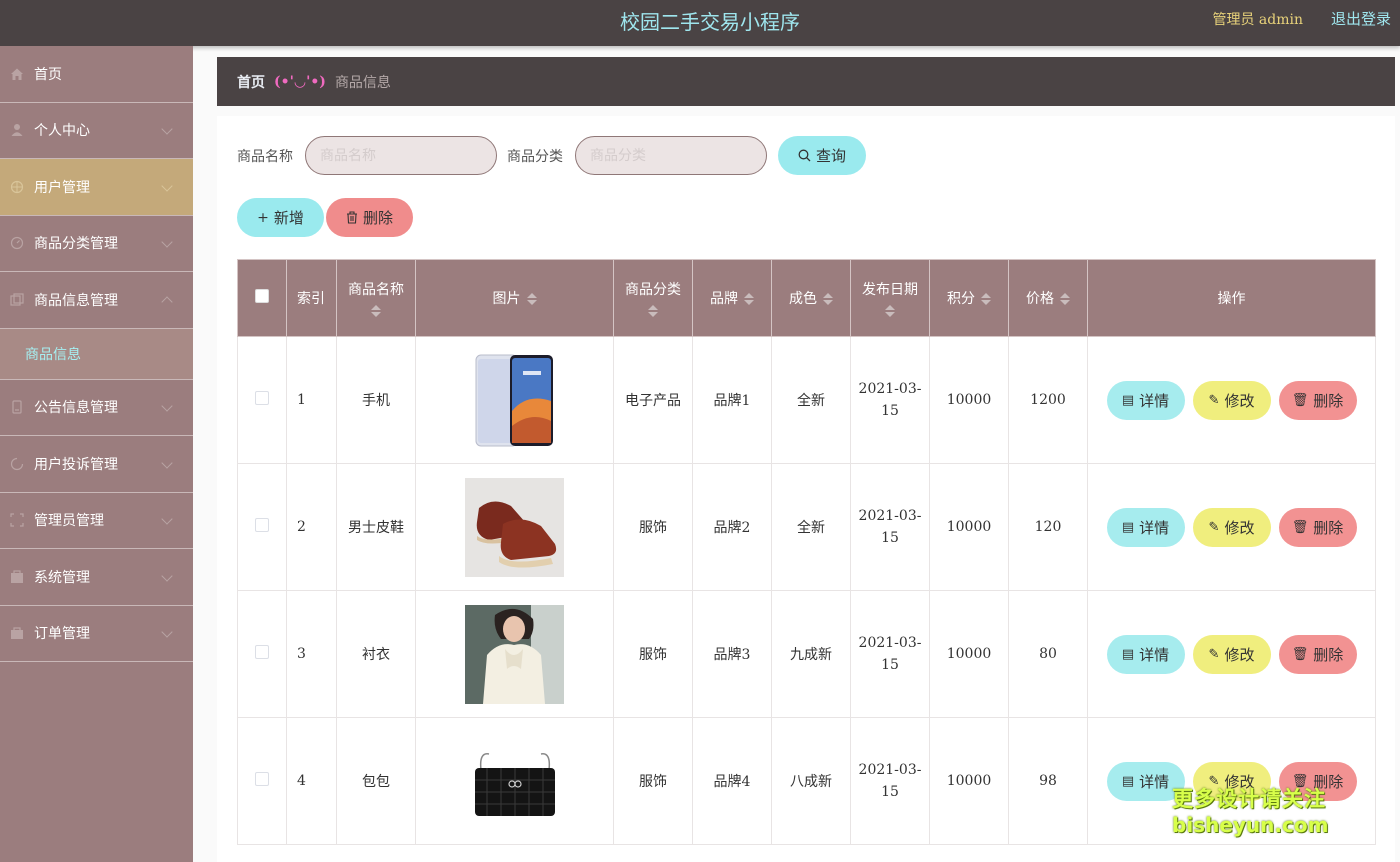  What do you see at coordinates (280, 217) in the screenshot?
I see `add-button: + 新增` at bounding box center [280, 217].